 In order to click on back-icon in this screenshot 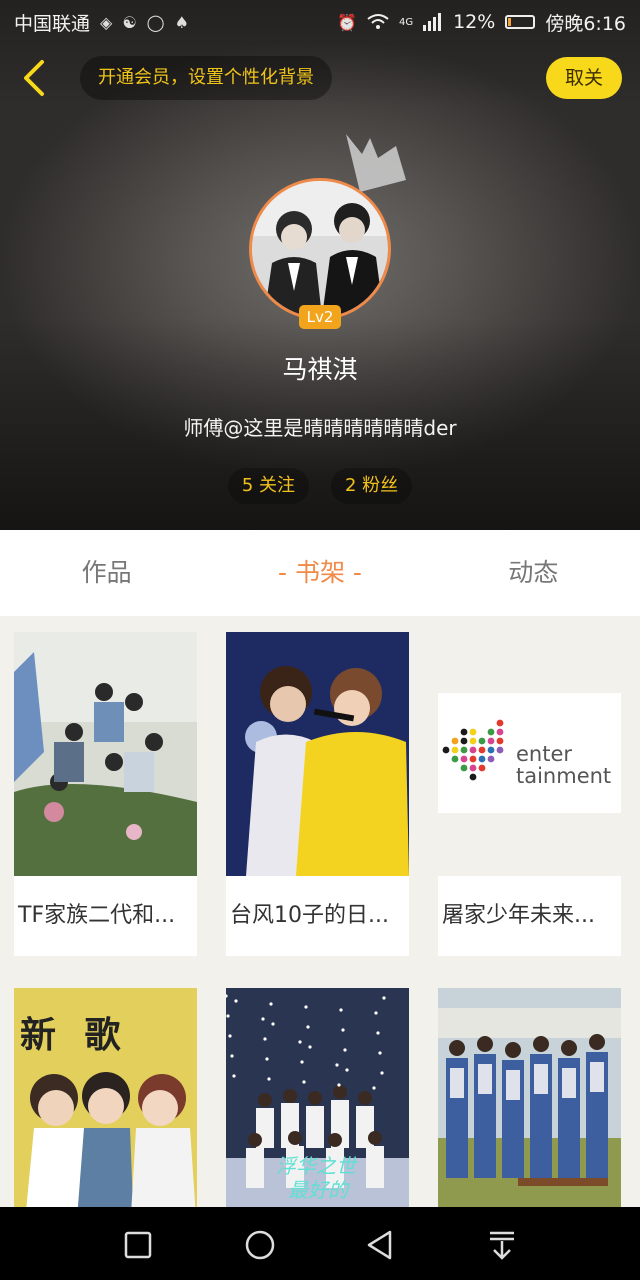, I will do `click(380, 1245)`.